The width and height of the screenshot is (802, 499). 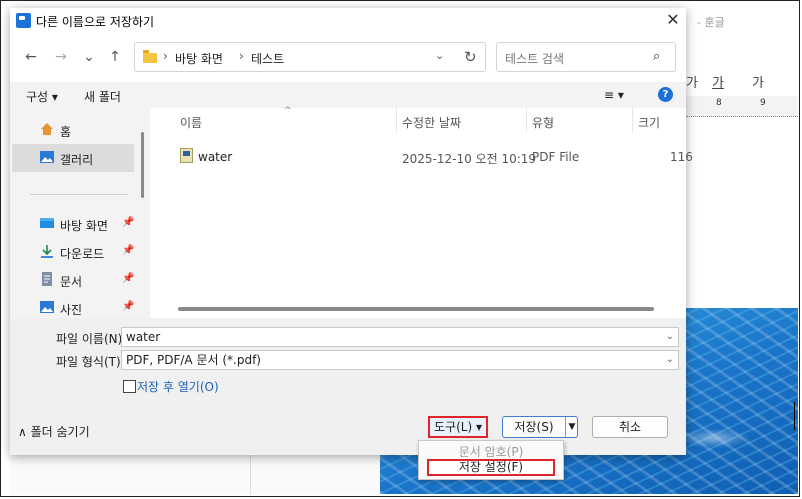 I want to click on desktop-icon, so click(x=47, y=223).